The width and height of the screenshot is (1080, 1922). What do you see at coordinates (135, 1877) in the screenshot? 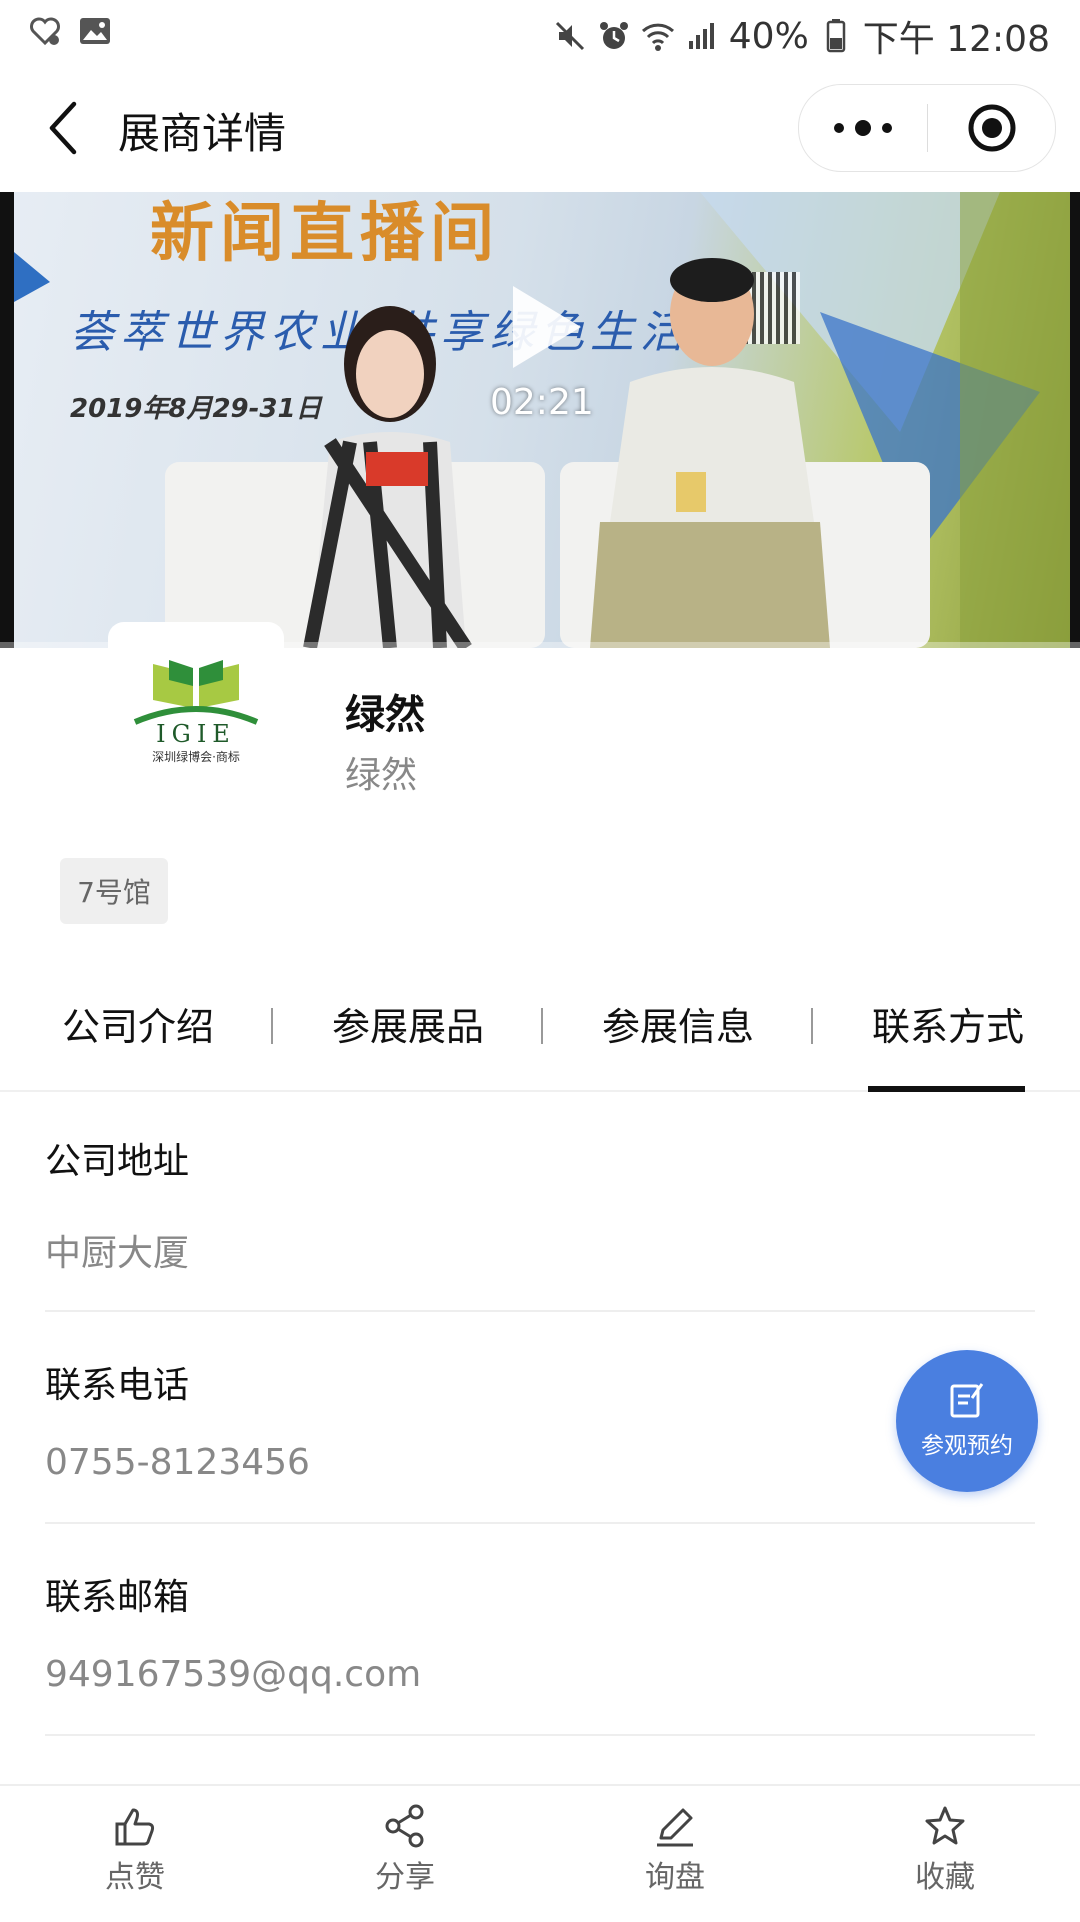
I see `like-label: 点赞` at bounding box center [135, 1877].